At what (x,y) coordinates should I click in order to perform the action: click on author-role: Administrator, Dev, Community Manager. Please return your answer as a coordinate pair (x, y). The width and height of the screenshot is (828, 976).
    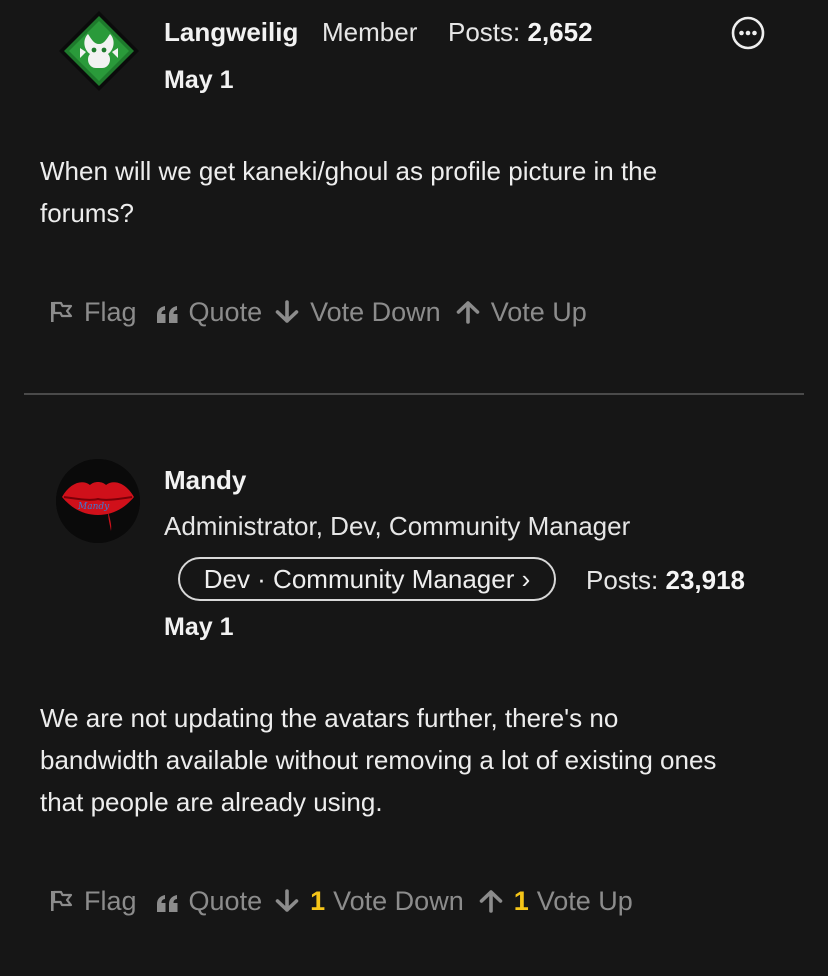
    Looking at the image, I should click on (397, 526).